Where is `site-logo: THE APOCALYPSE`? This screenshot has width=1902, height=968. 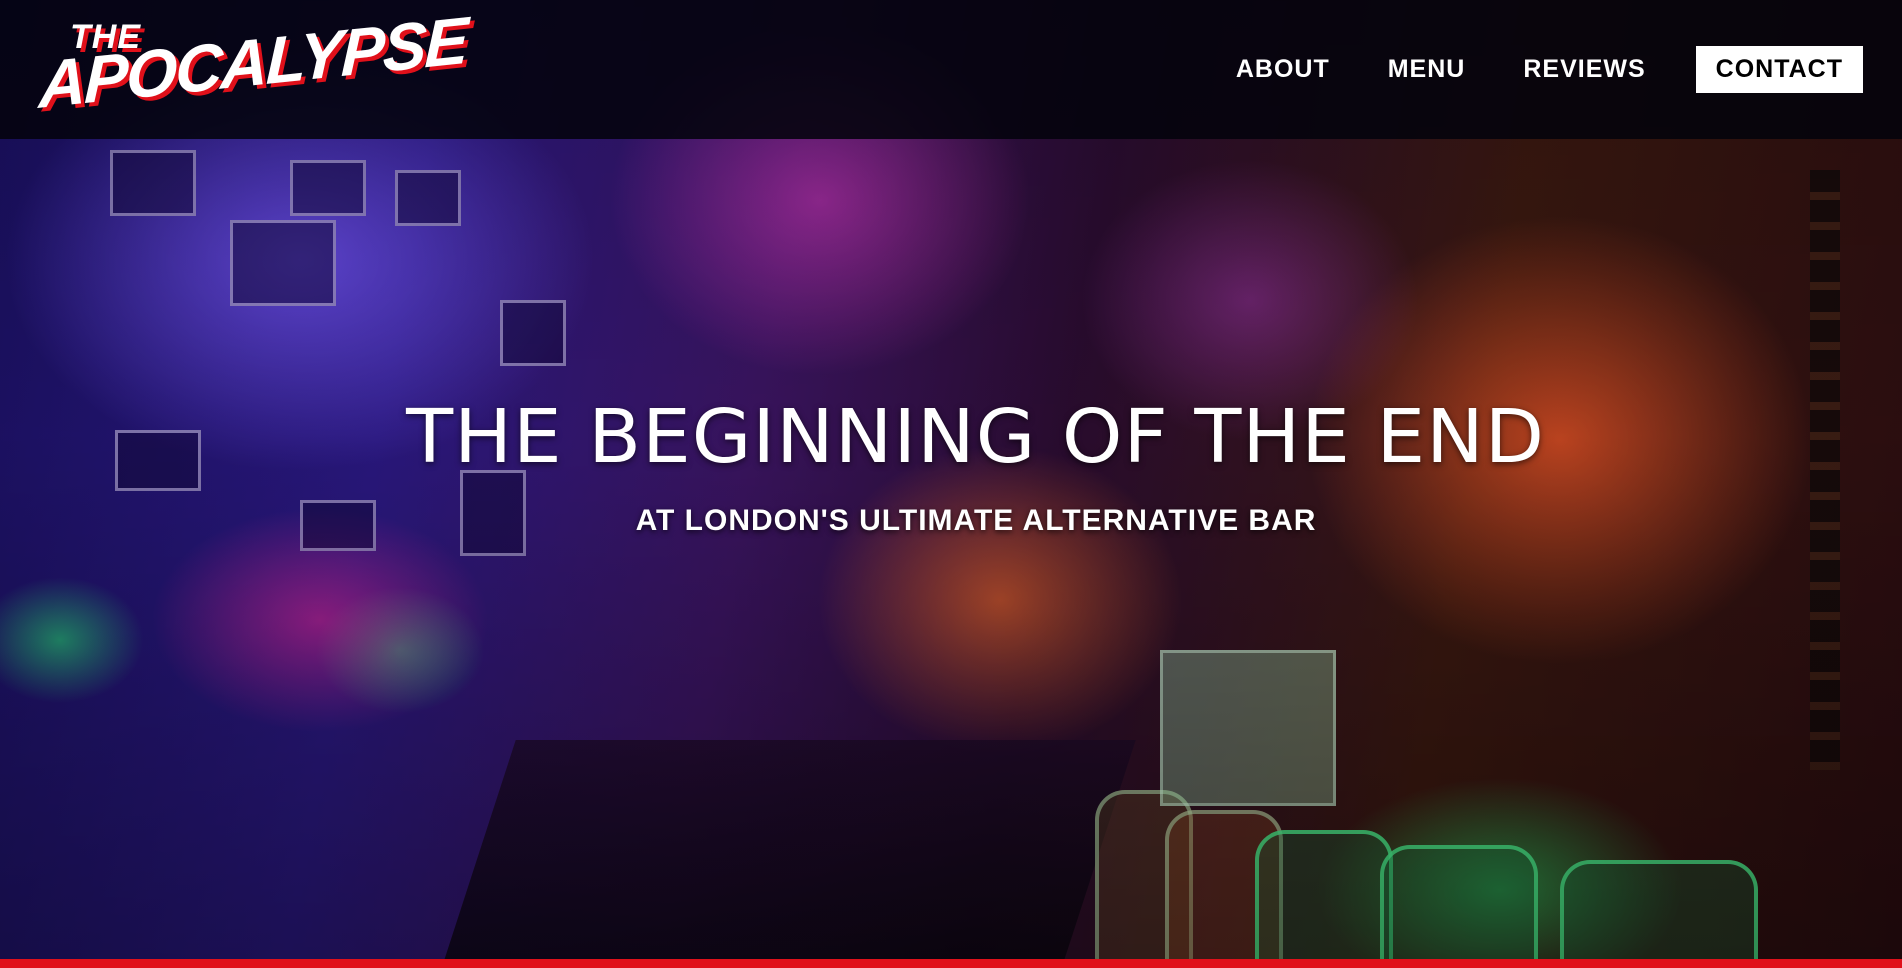
site-logo: THE APOCALYPSE is located at coordinates (253, 67).